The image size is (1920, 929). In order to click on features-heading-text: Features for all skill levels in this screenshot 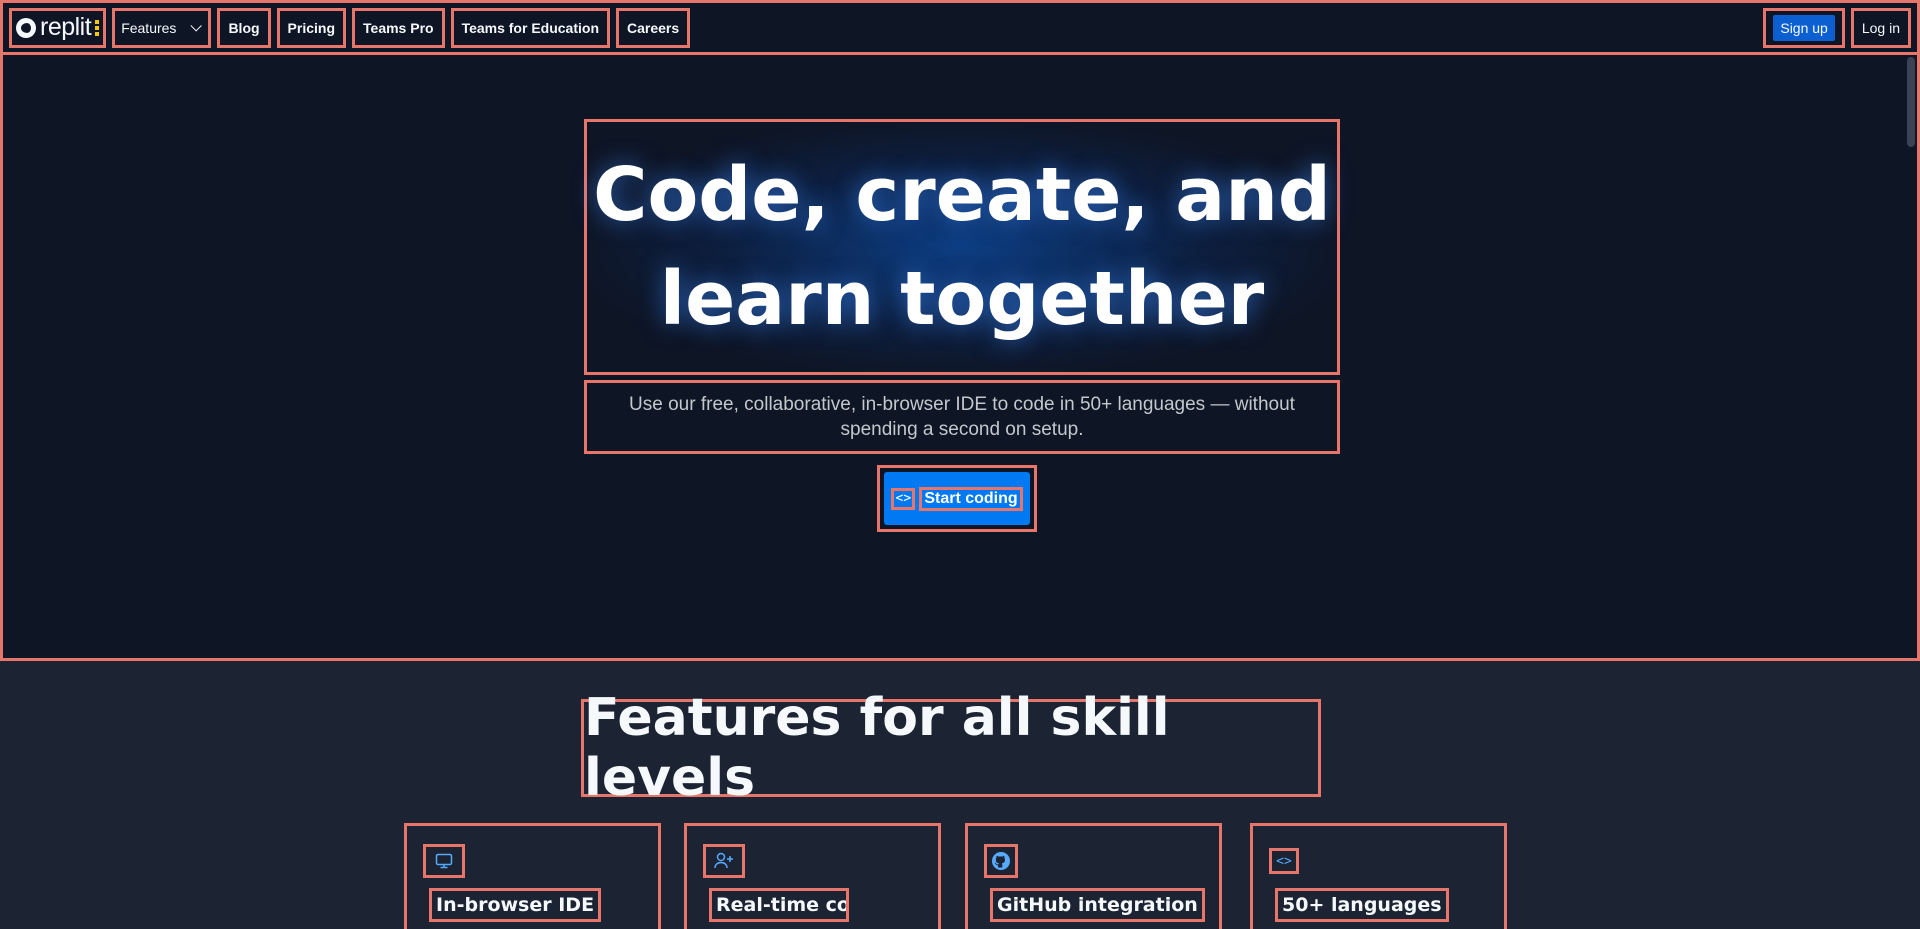, I will do `click(877, 748)`.